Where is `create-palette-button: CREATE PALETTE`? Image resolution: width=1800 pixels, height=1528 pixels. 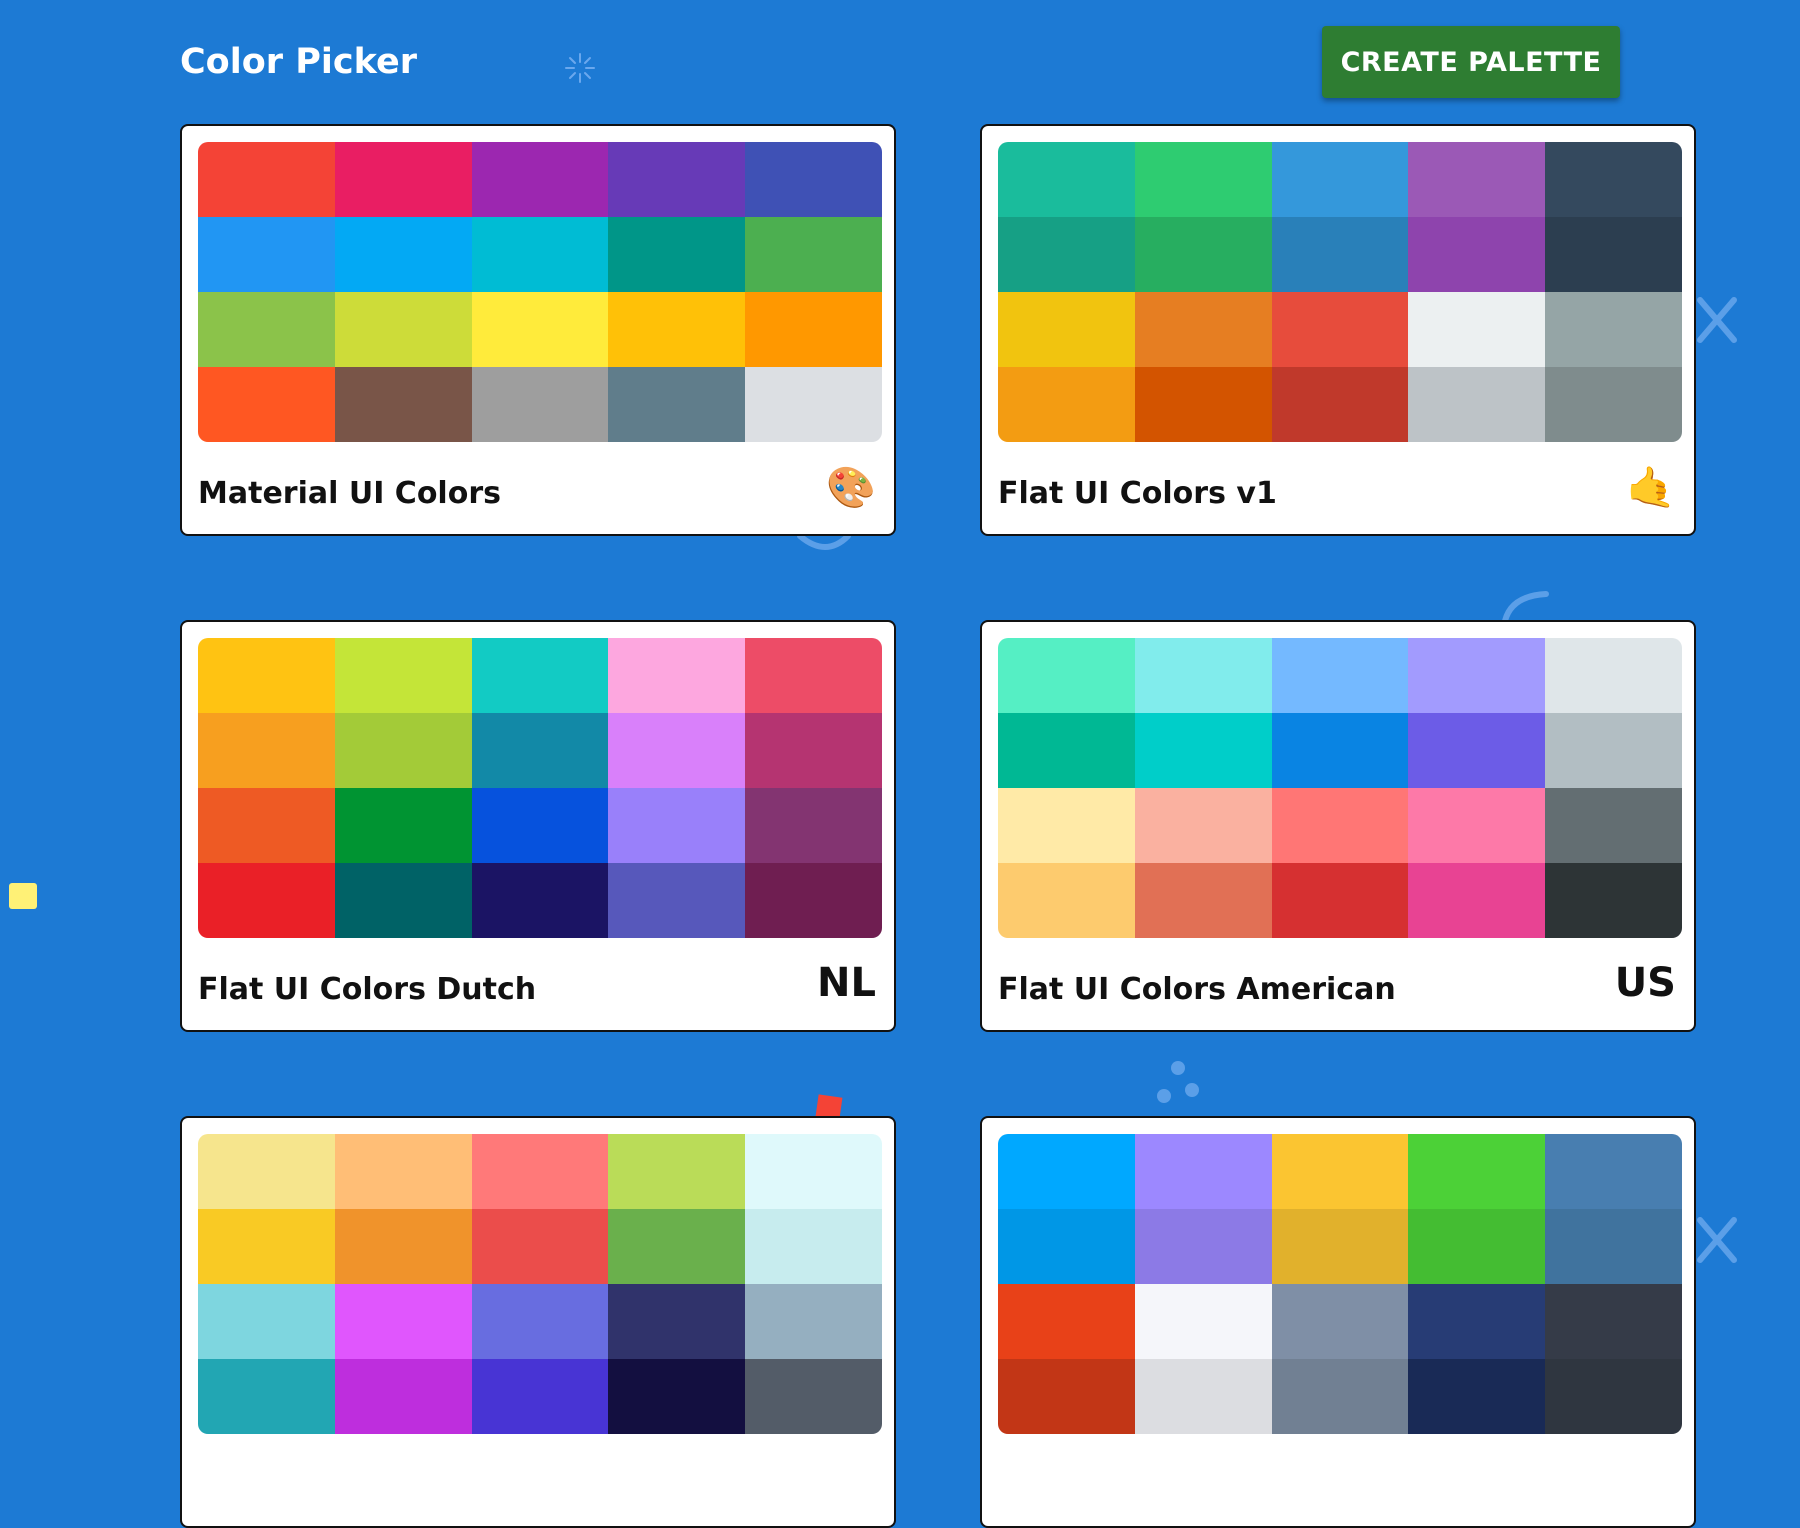
create-palette-button: CREATE PALETTE is located at coordinates (1471, 62).